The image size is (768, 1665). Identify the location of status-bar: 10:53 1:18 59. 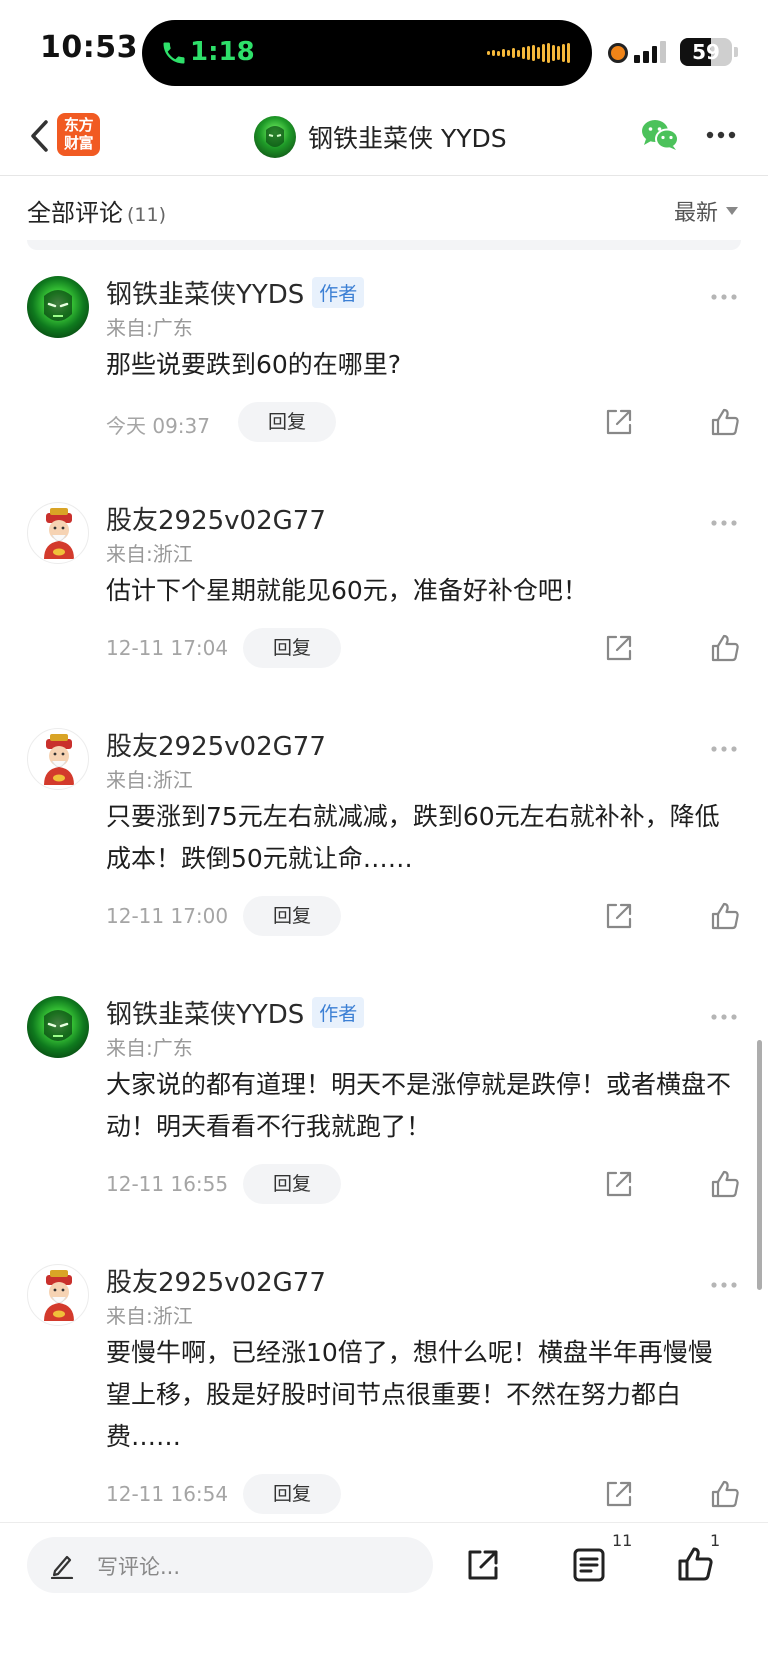
(384, 50).